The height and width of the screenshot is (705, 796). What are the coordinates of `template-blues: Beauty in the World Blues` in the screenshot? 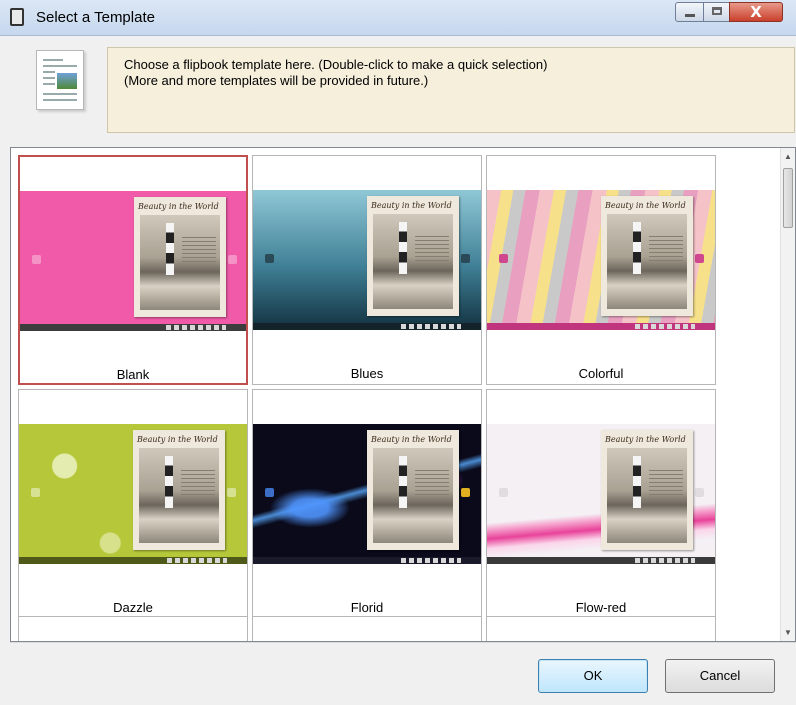 It's located at (367, 270).